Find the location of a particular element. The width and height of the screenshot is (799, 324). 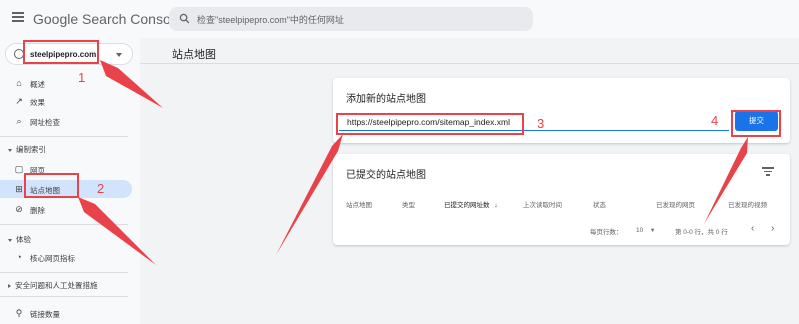

page-icon: ▢ is located at coordinates (19, 169).